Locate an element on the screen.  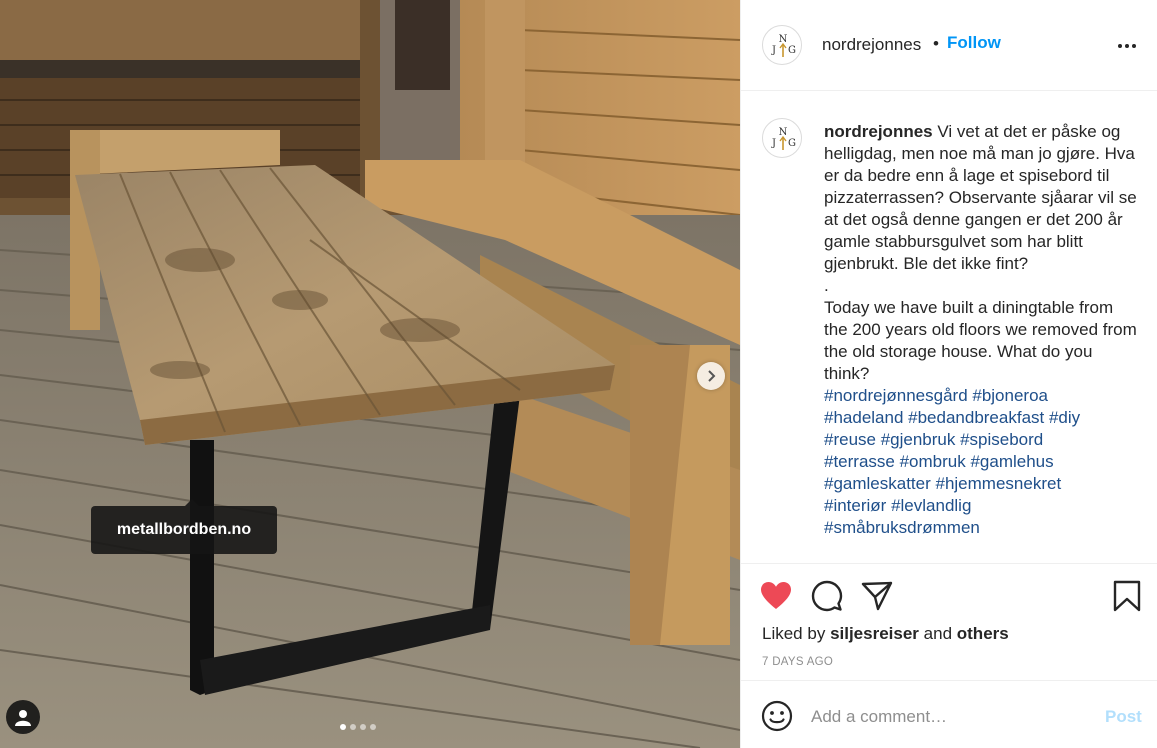
caption-avatar: N J G is located at coordinates (782, 138).